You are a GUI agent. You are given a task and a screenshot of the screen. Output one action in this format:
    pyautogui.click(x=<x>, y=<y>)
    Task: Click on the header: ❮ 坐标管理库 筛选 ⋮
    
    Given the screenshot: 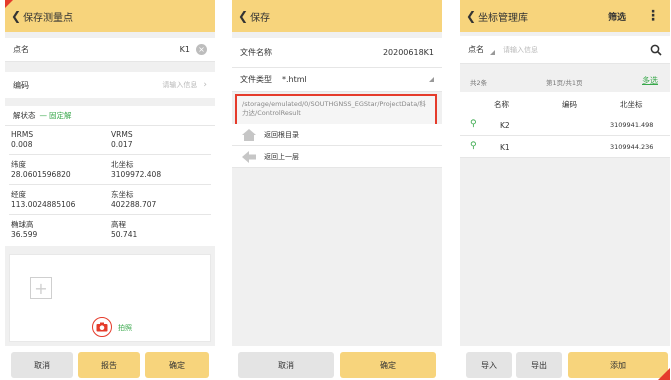 What is the action you would take?
    pyautogui.click(x=565, y=16)
    